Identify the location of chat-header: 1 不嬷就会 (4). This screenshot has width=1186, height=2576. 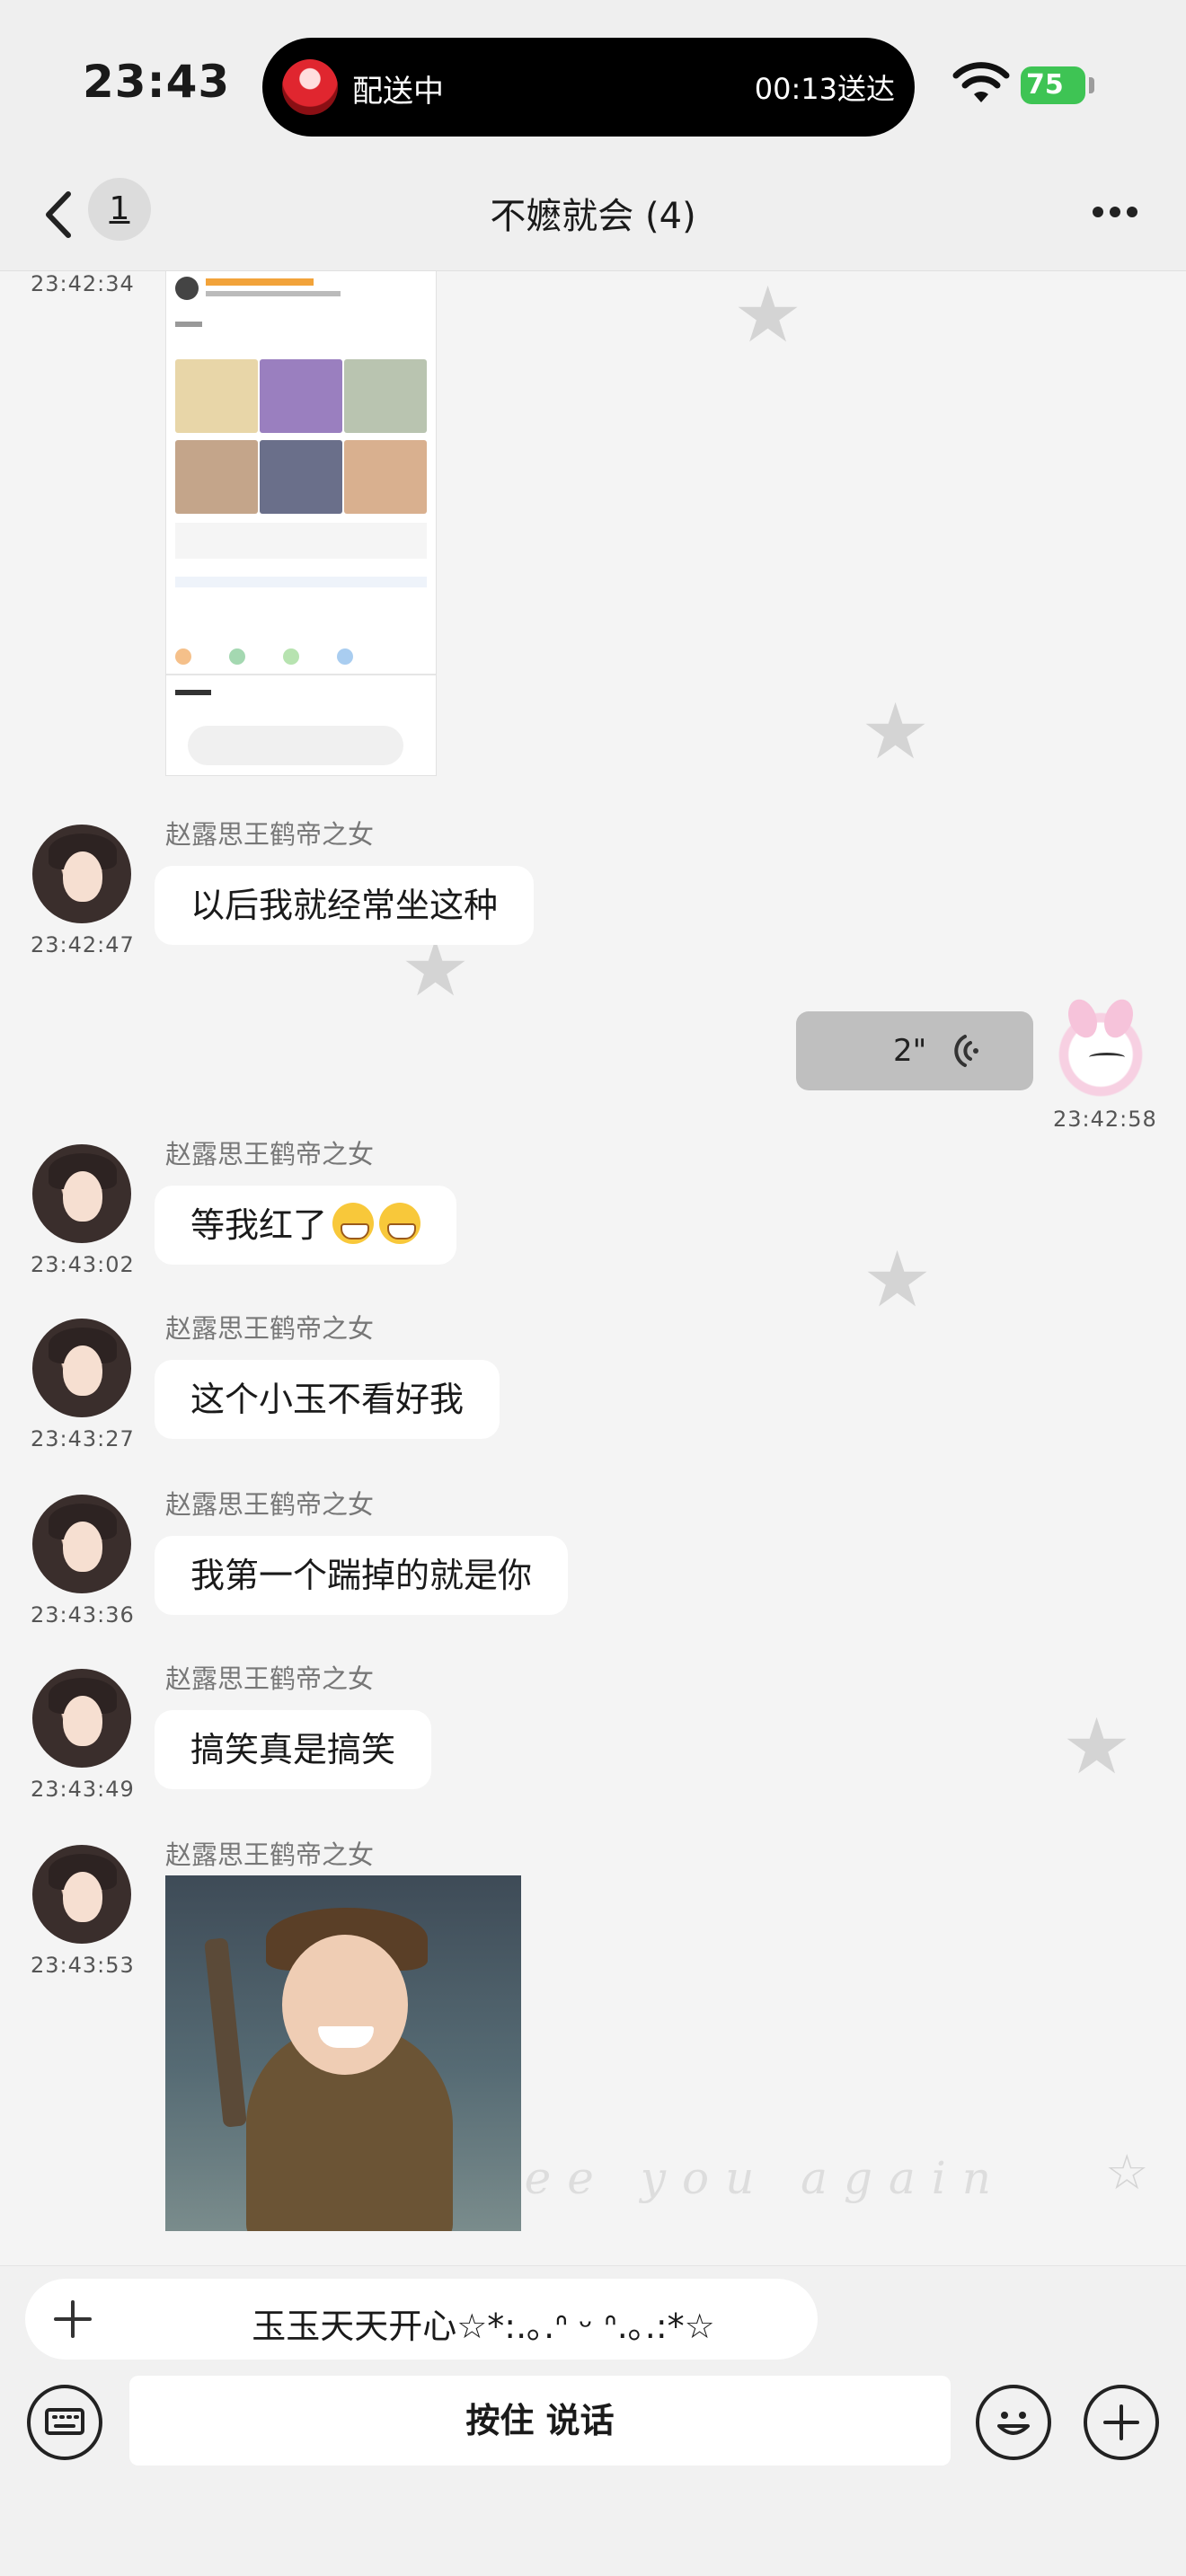
(593, 216).